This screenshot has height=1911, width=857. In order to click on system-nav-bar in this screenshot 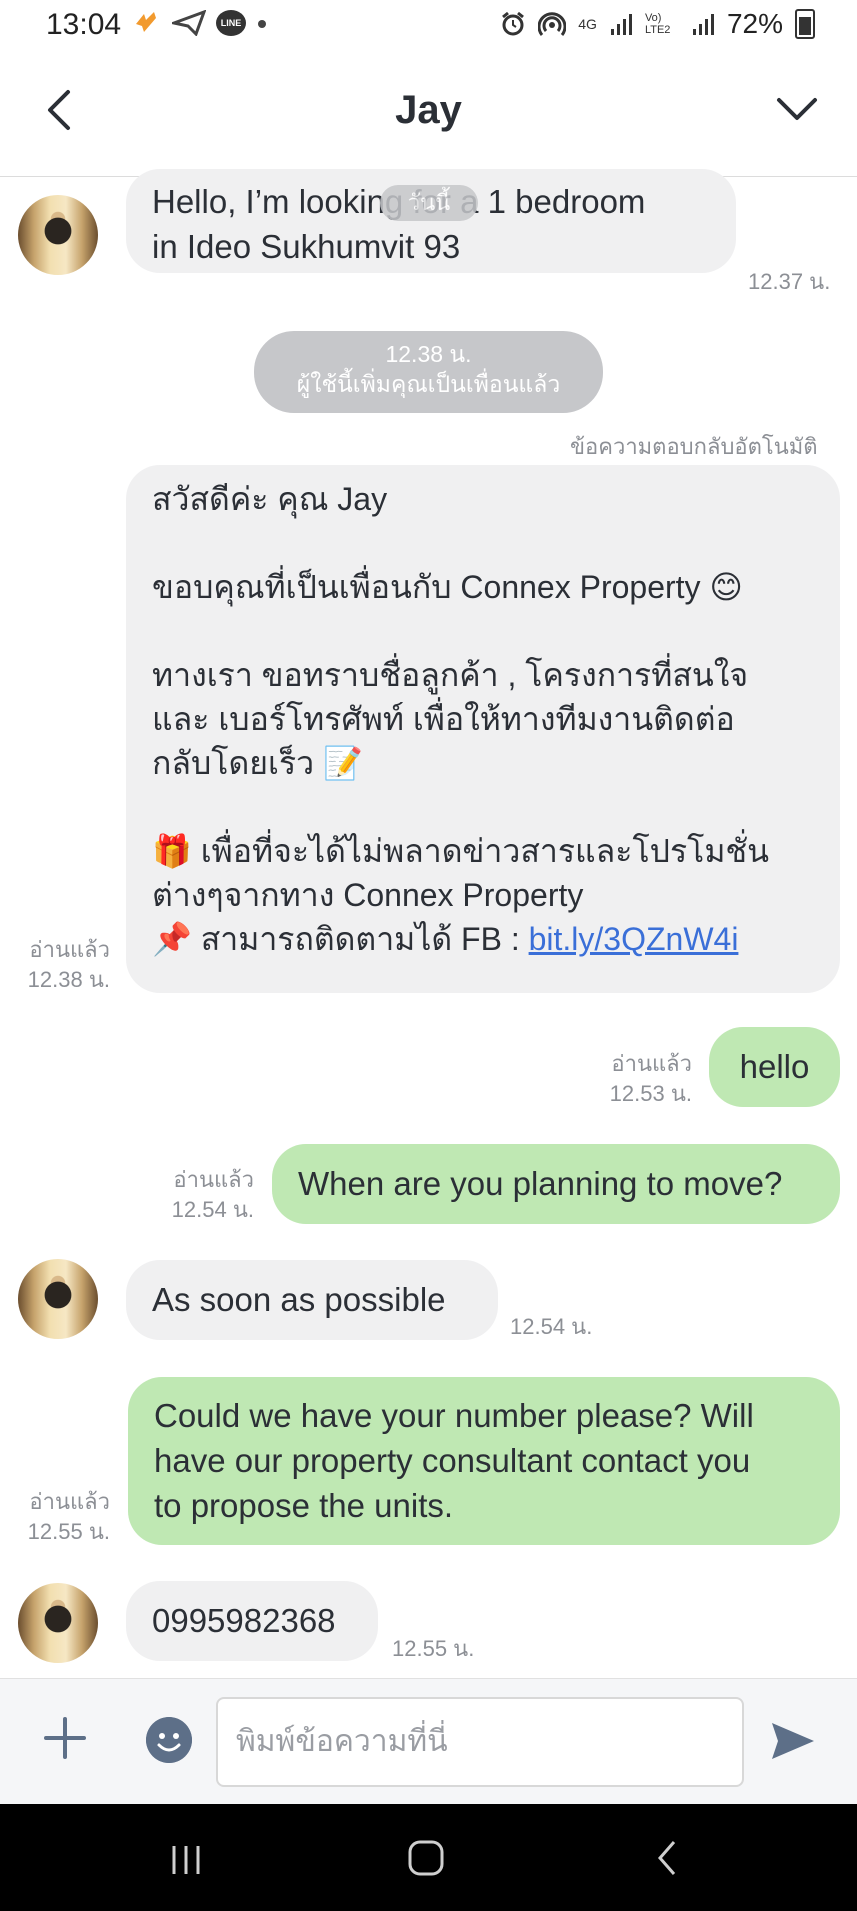, I will do `click(428, 1857)`.